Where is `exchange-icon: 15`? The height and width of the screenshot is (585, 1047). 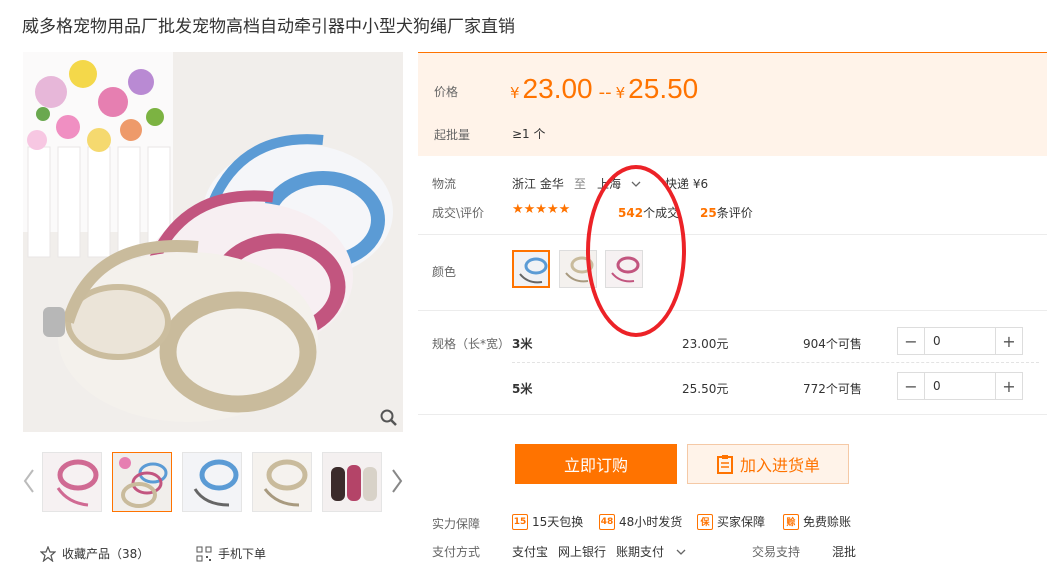 exchange-icon: 15 is located at coordinates (520, 521).